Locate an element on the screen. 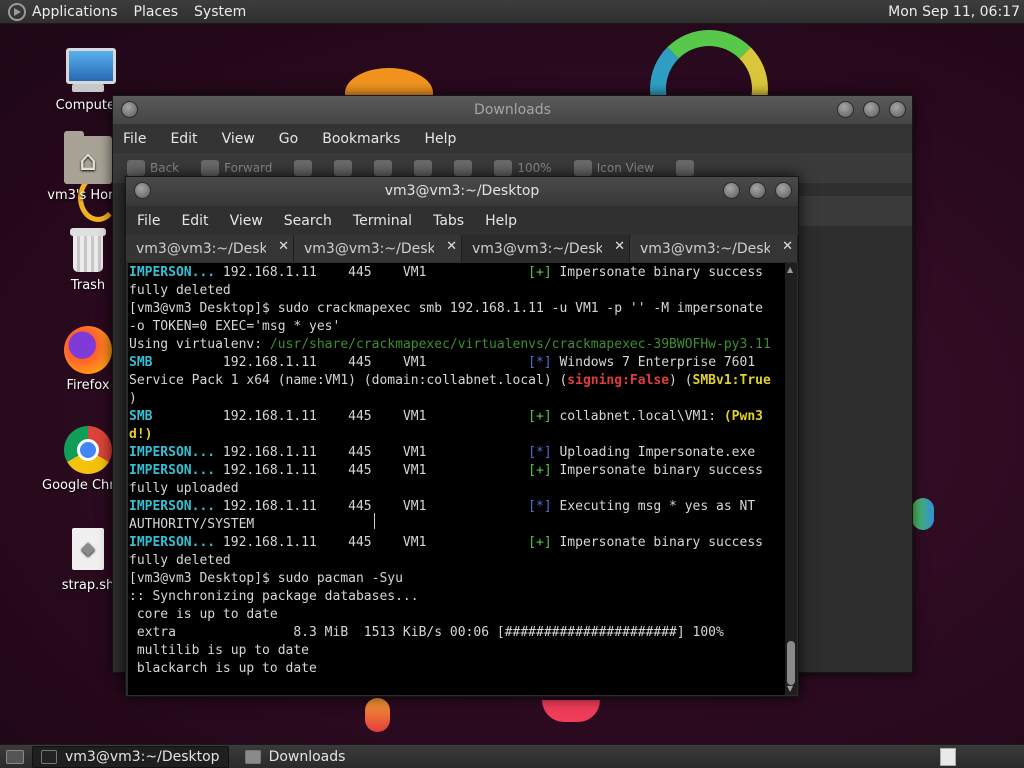 This screenshot has width=1024, height=768. computer-icon is located at coordinates (463, 168).